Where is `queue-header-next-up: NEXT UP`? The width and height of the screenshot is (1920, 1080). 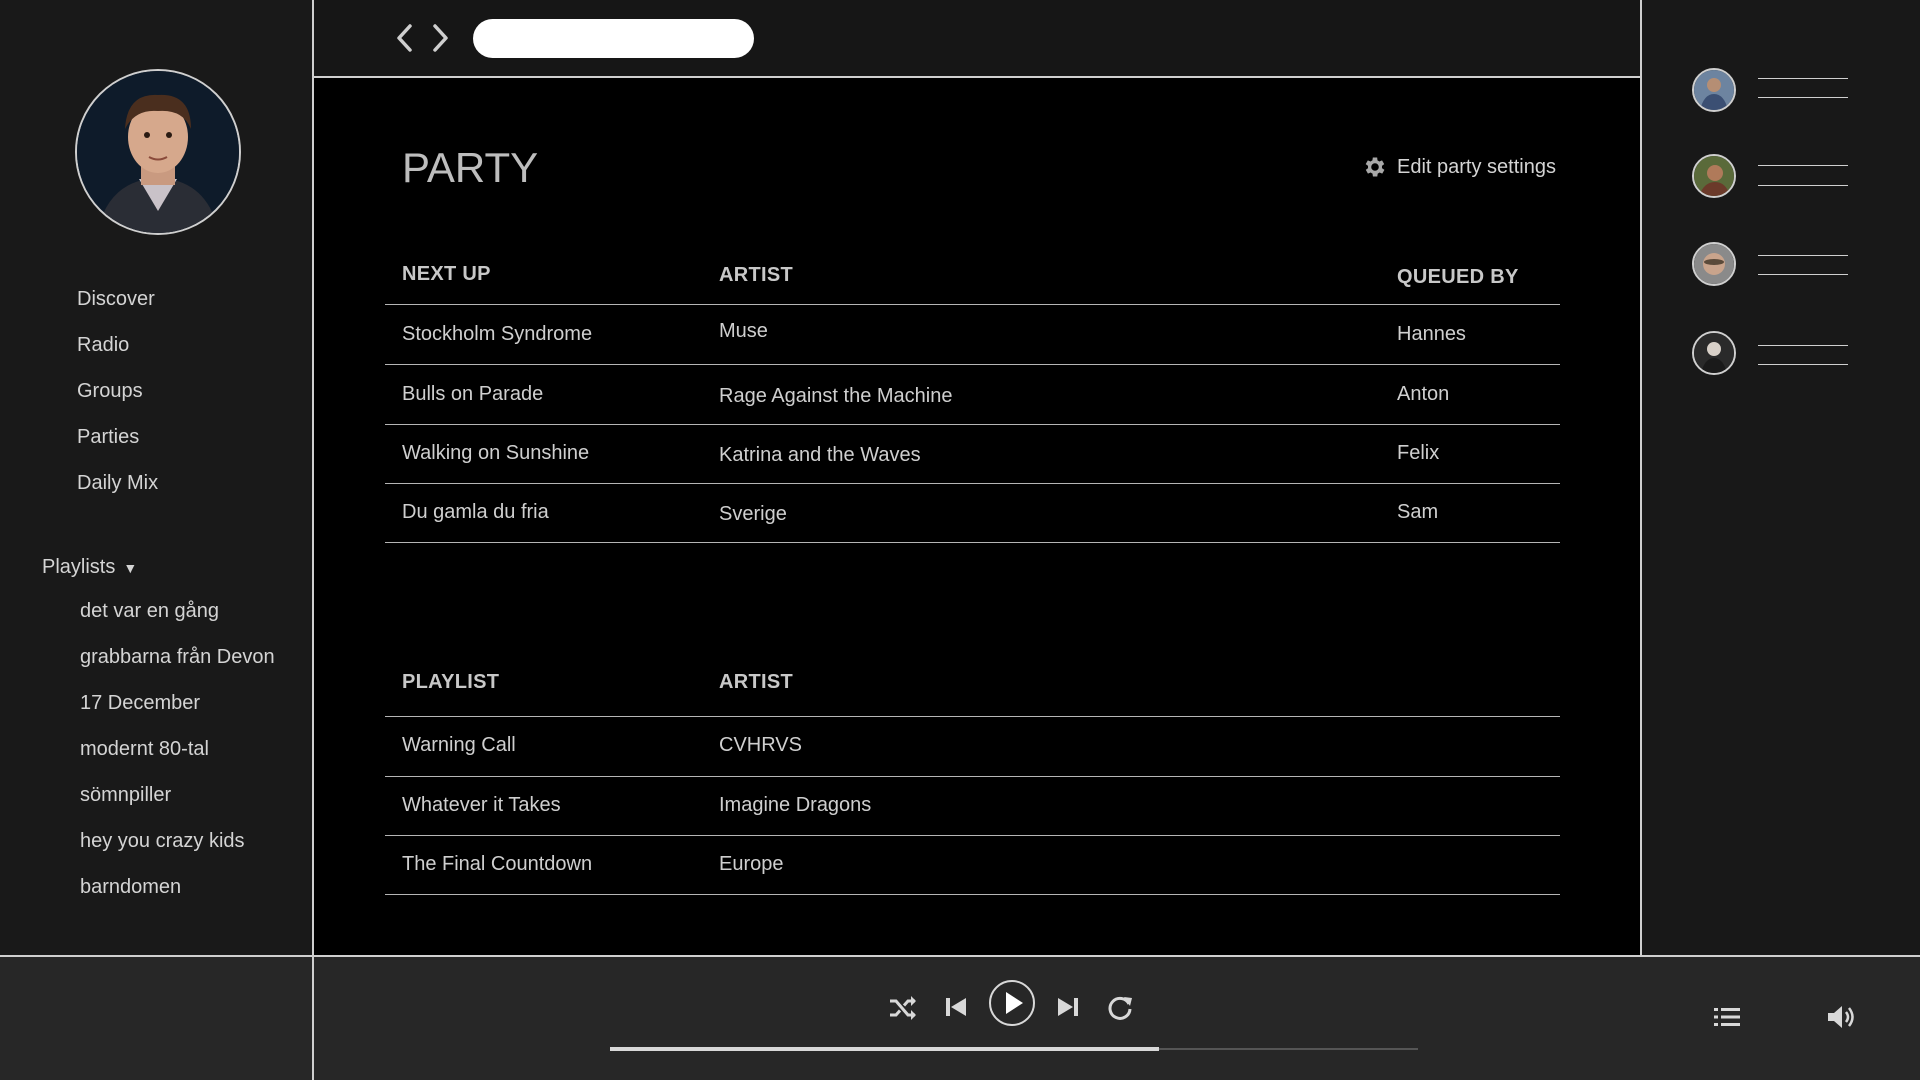
queue-header-next-up: NEXT UP is located at coordinates (446, 274).